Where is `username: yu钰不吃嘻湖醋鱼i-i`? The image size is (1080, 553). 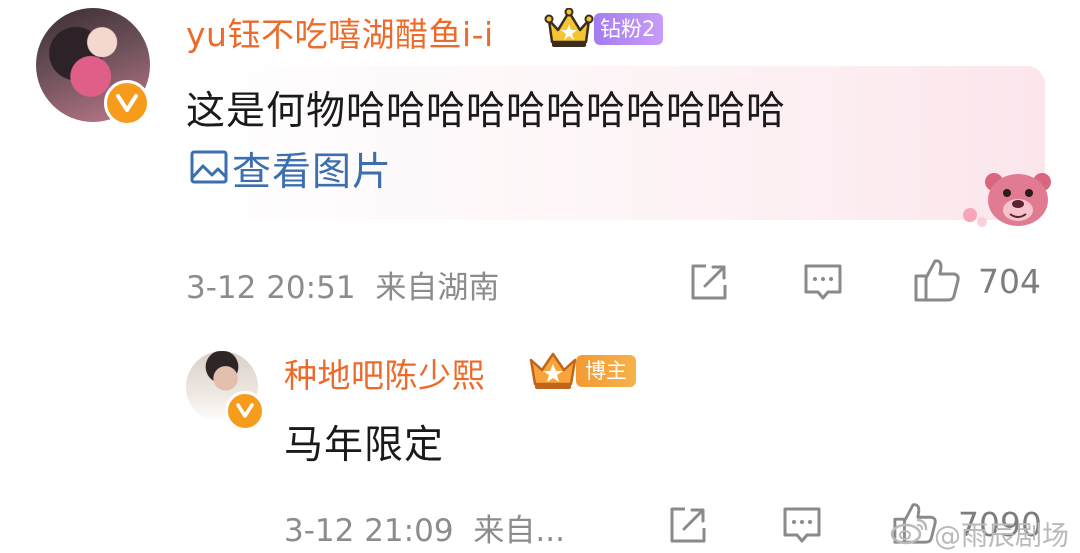
username: yu钰不吃嘻湖醋鱼i-i is located at coordinates (340, 32).